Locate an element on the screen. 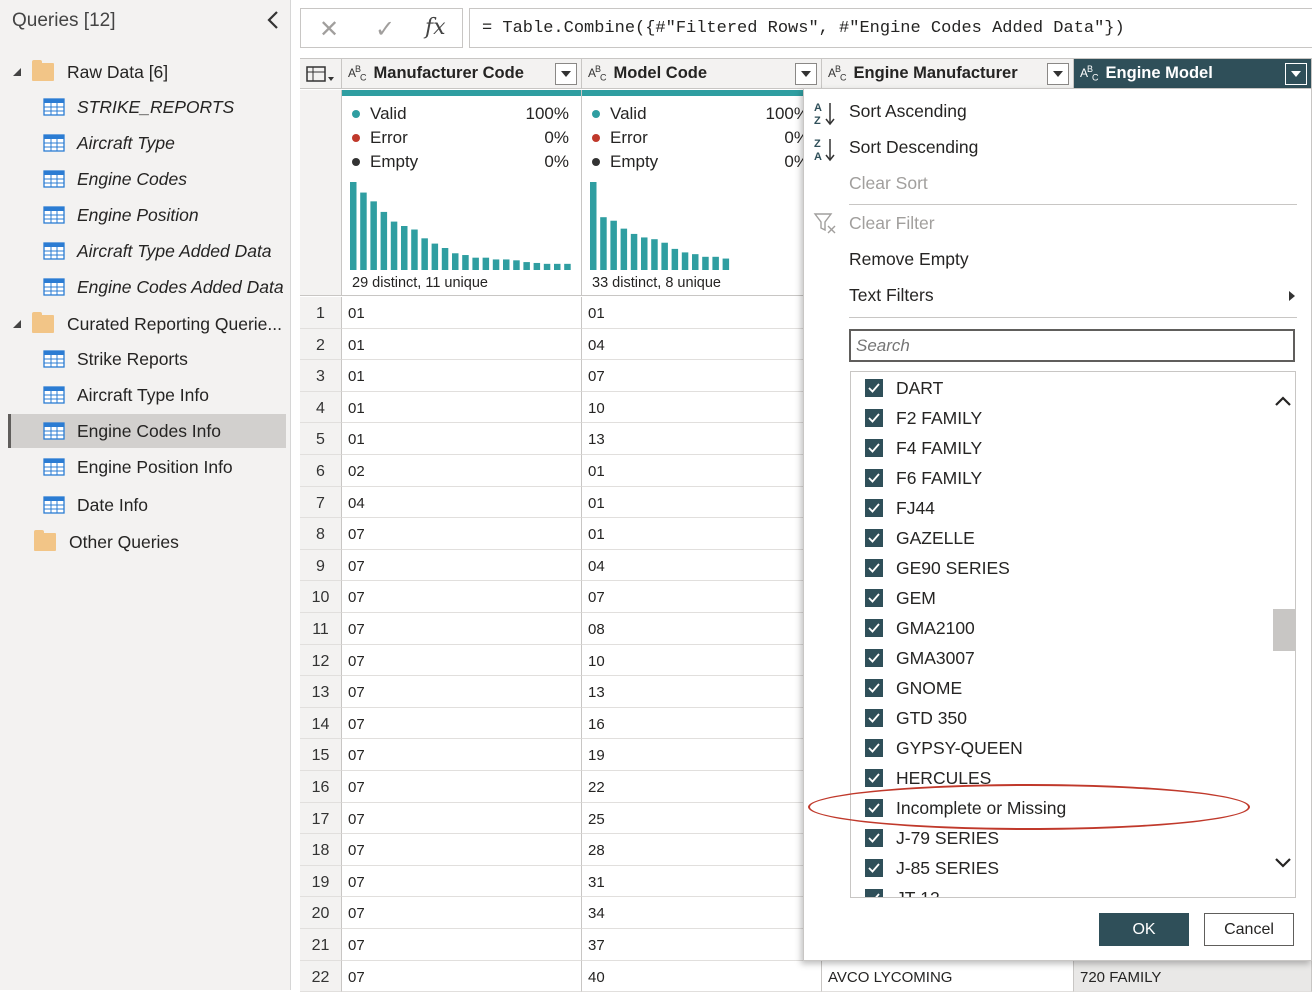 The width and height of the screenshot is (1312, 992). query-item: Engine Codes Info is located at coordinates (147, 431).